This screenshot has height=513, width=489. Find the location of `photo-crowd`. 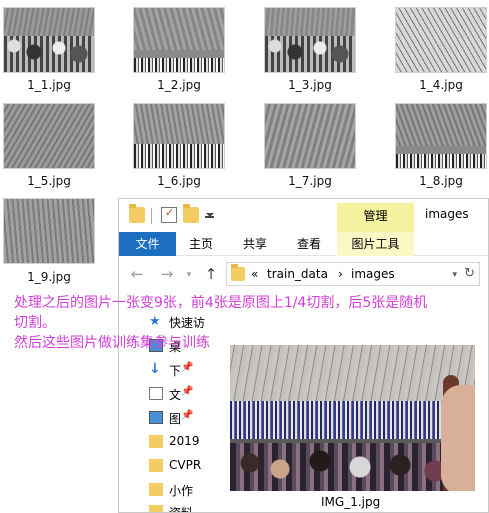

photo-crowd is located at coordinates (352, 421).